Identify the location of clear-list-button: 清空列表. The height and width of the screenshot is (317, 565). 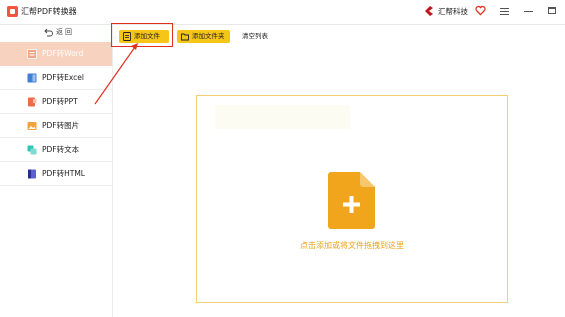
(255, 36).